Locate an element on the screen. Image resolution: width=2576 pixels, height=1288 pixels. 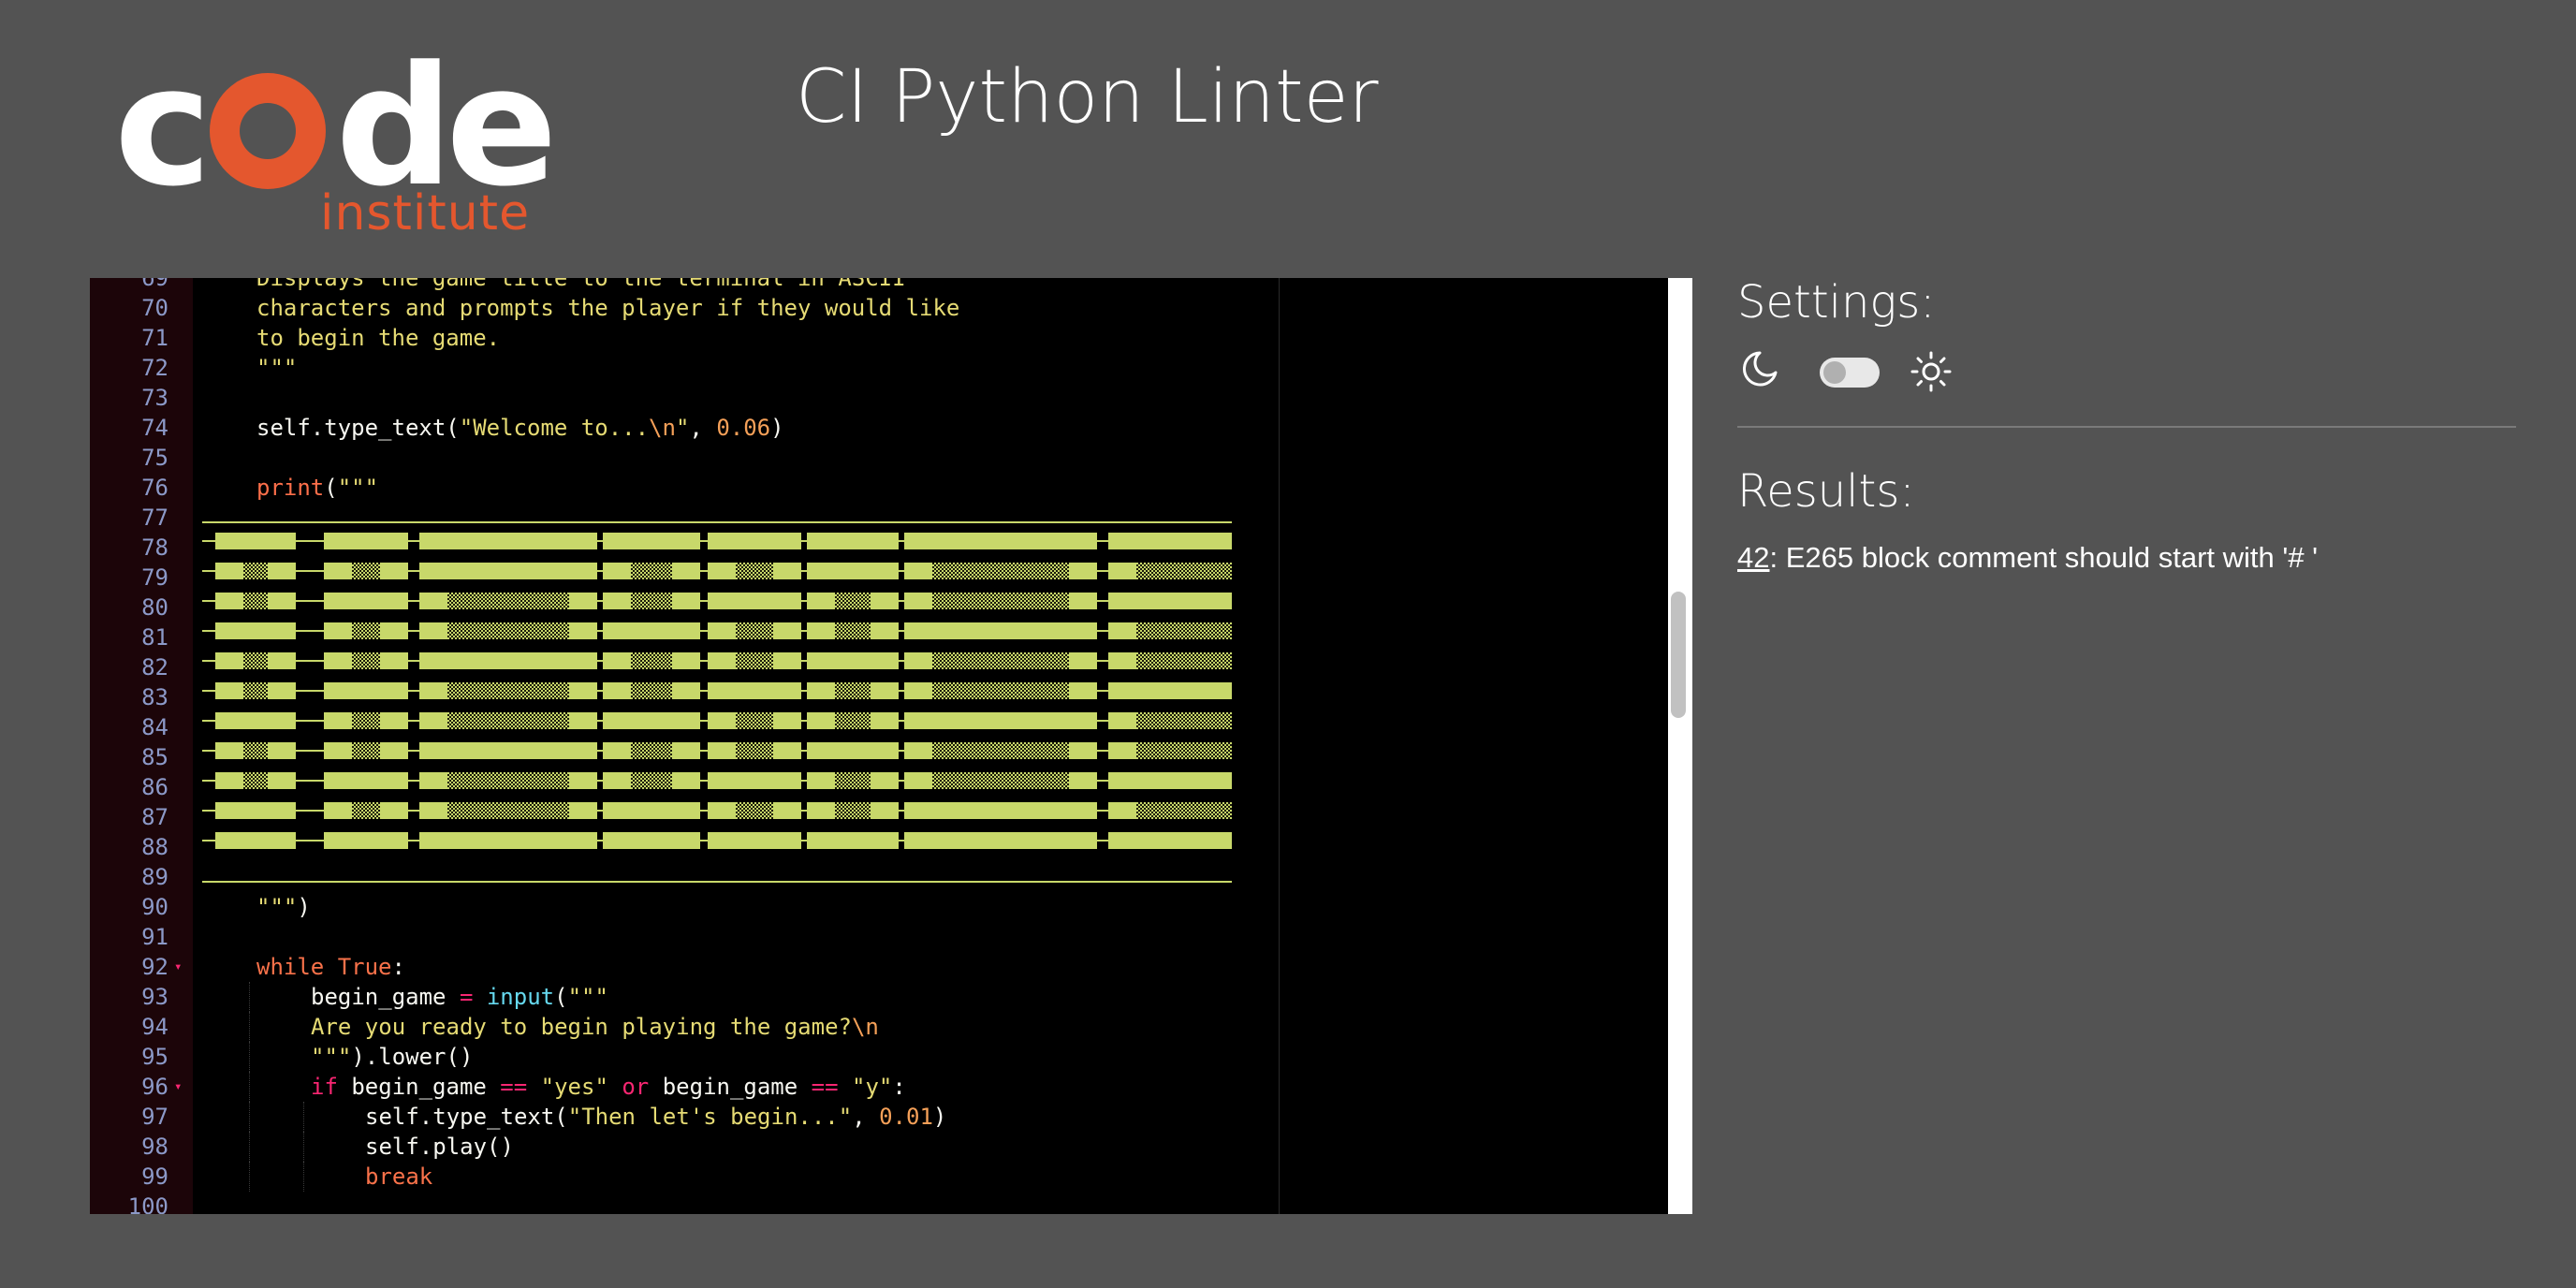
code-line: 76 print(""" is located at coordinates (879, 488).